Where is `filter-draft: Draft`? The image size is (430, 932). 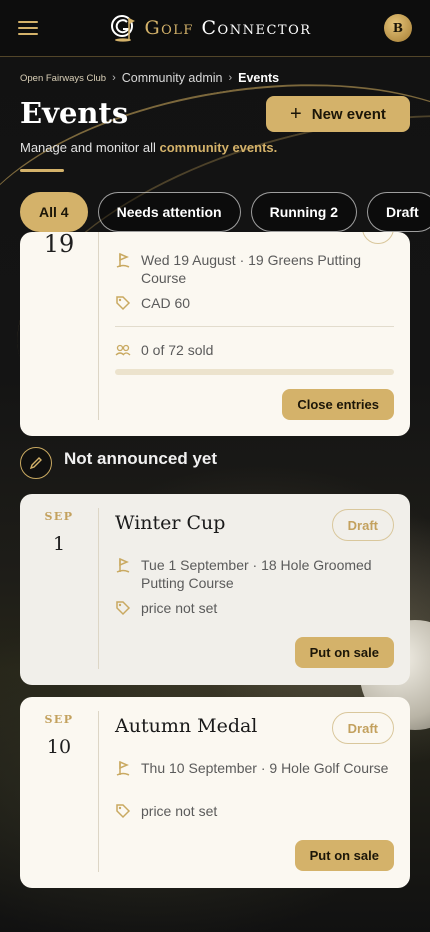 filter-draft: Draft is located at coordinates (398, 212).